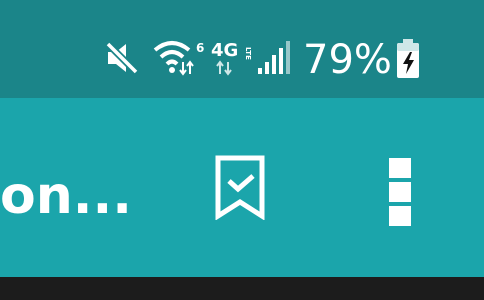 This screenshot has width=484, height=300. I want to click on network-sub-label: LTE, so click(248, 53).